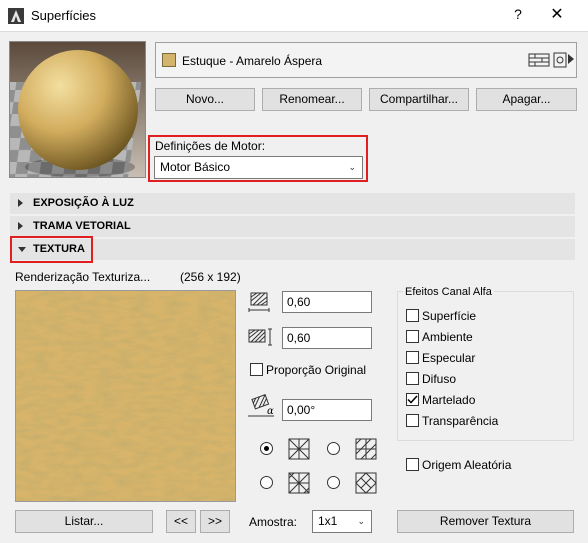 The image size is (588, 543). Describe the element at coordinates (342, 521) in the screenshot. I see `sample-select: 1x1 ⌄` at that location.